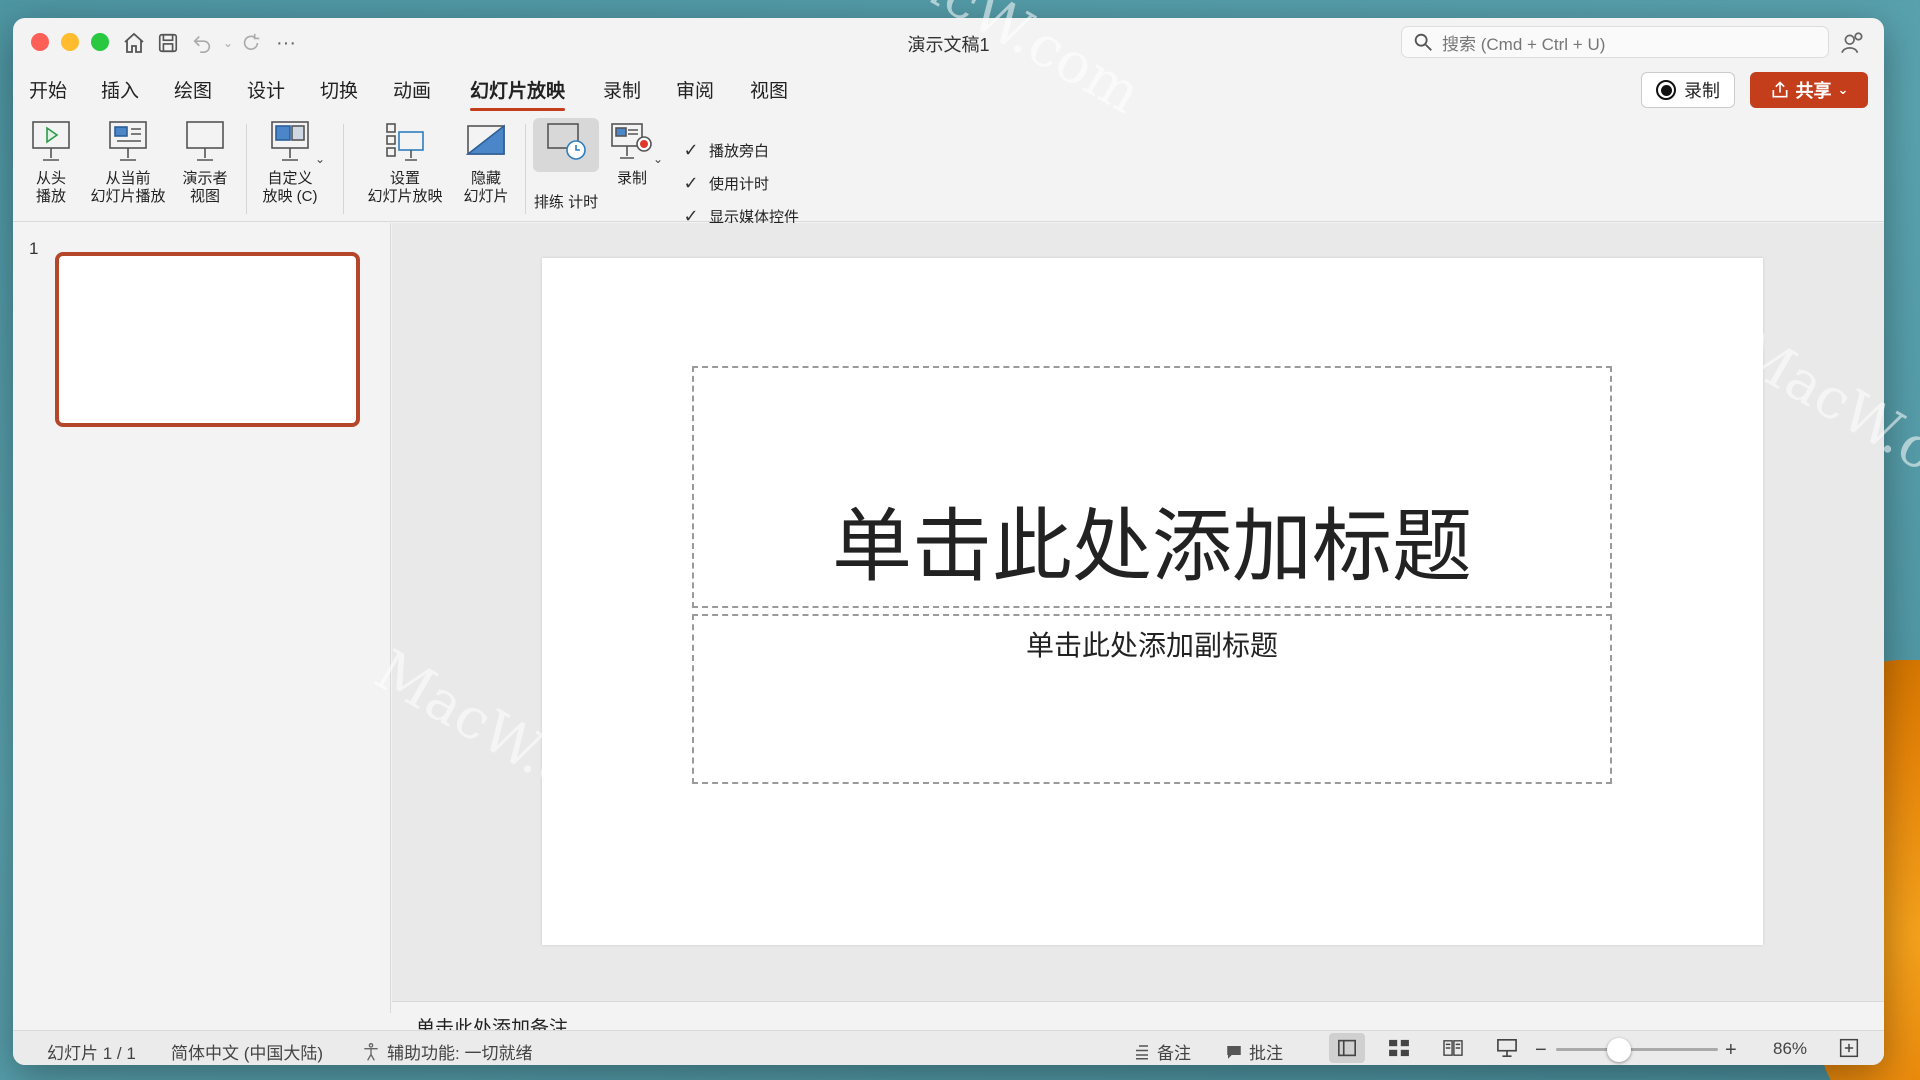 The width and height of the screenshot is (1920, 1080). What do you see at coordinates (1524, 44) in the screenshot?
I see `search-placeholder: 搜索 (Cmd + Ctrl + U)` at bounding box center [1524, 44].